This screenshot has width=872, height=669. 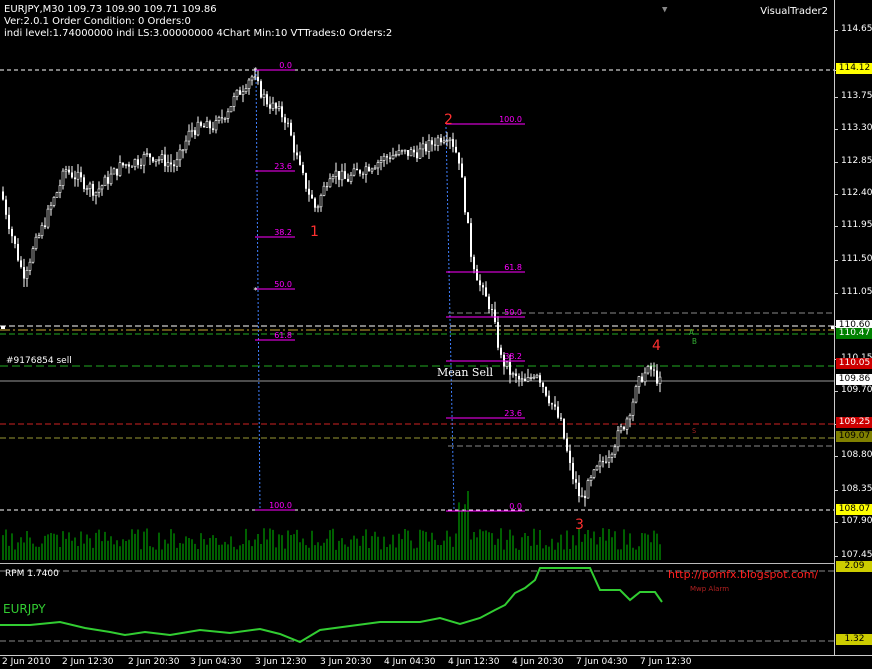 I want to click on fib-label-left: 61.8, so click(x=283, y=335).